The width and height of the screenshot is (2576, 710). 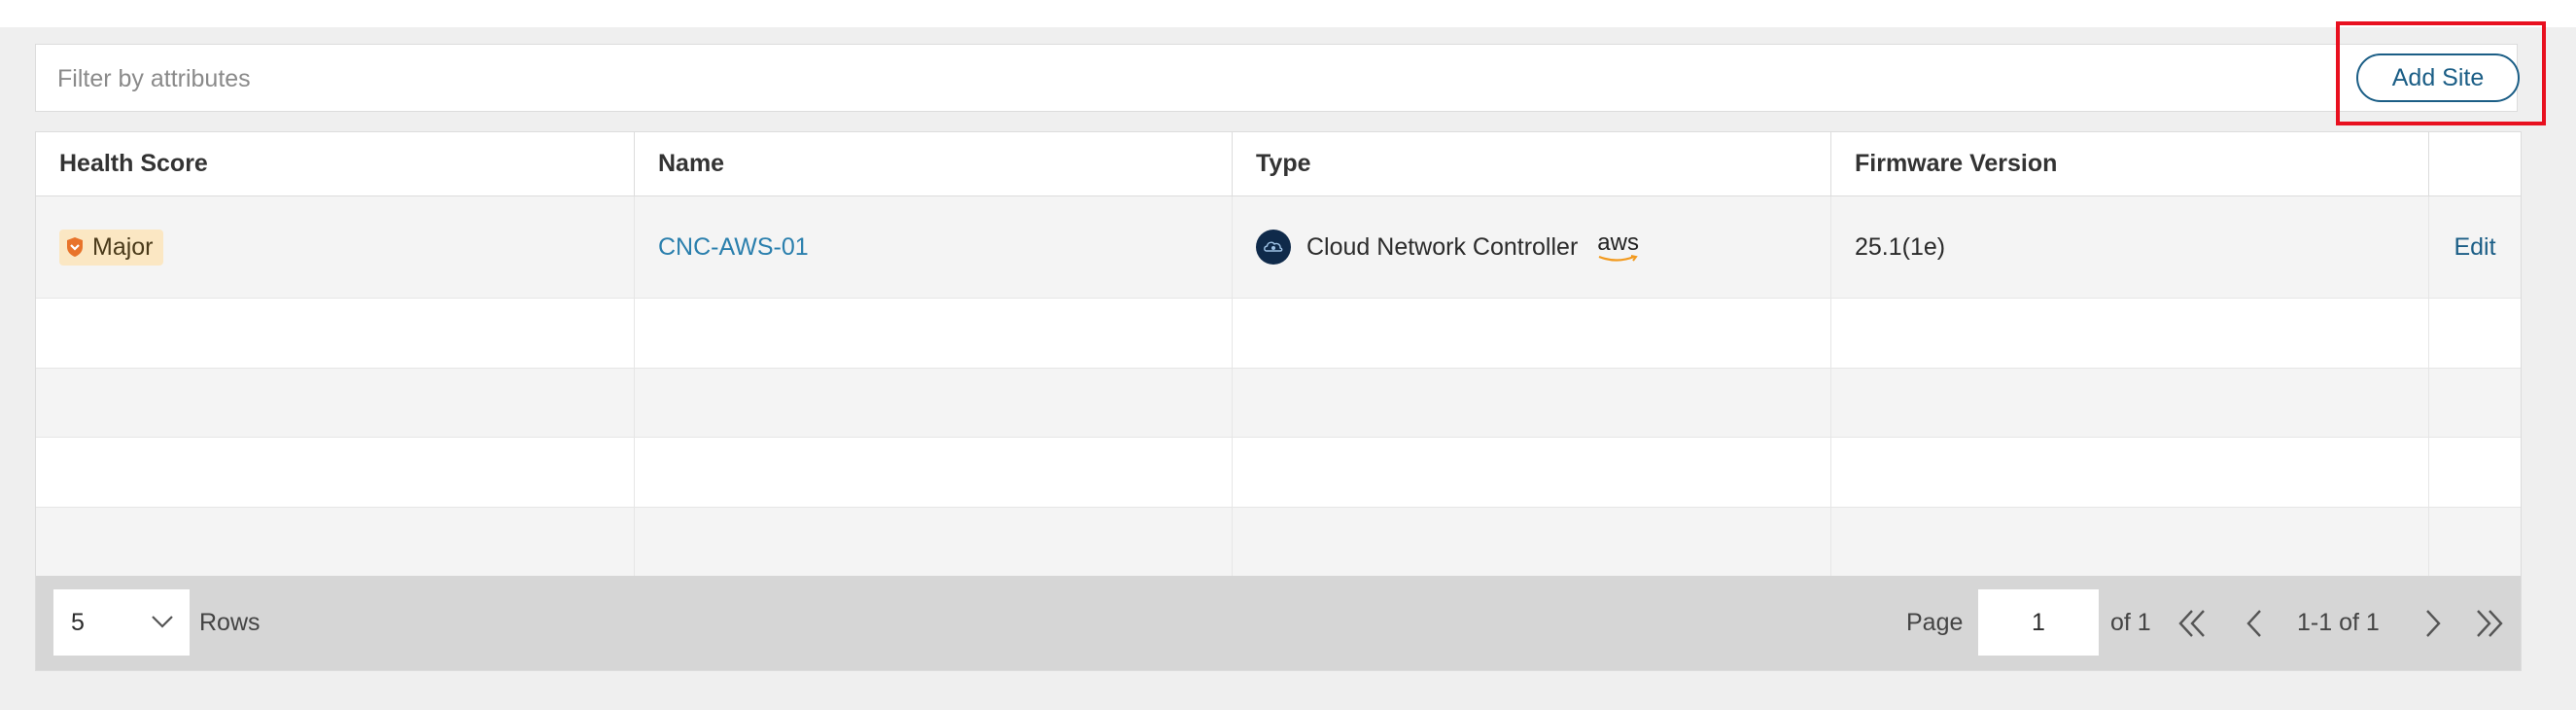 What do you see at coordinates (78, 622) in the screenshot?
I see `rows-per-page-value: 5` at bounding box center [78, 622].